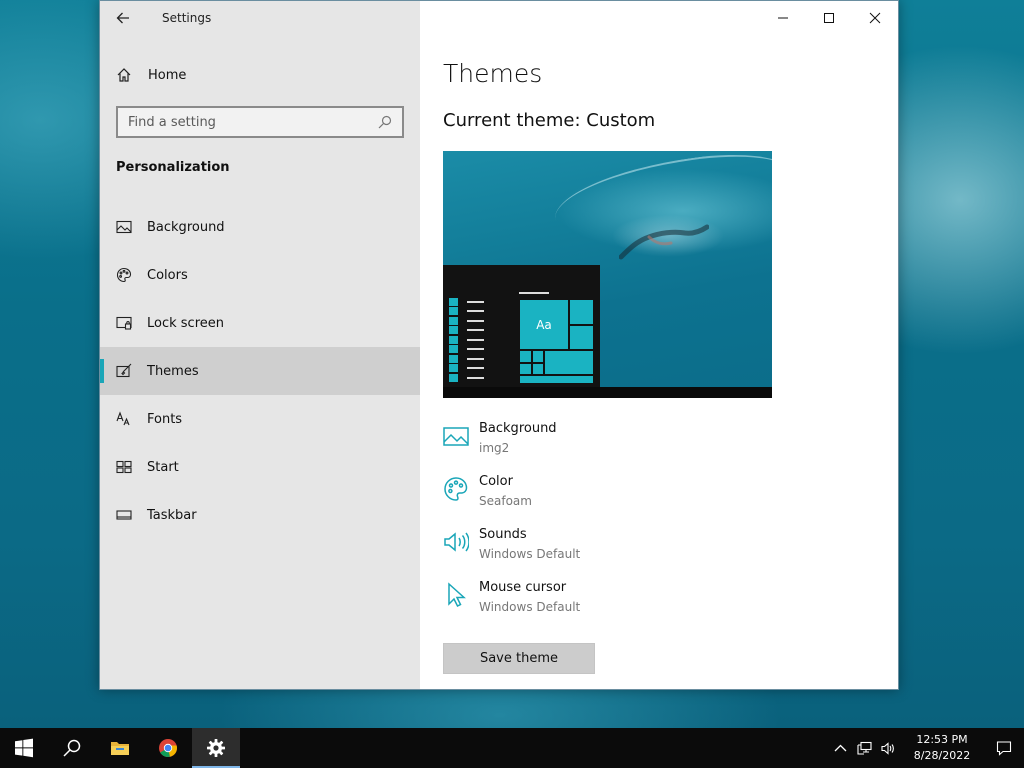  I want to click on close-button, so click(875, 18).